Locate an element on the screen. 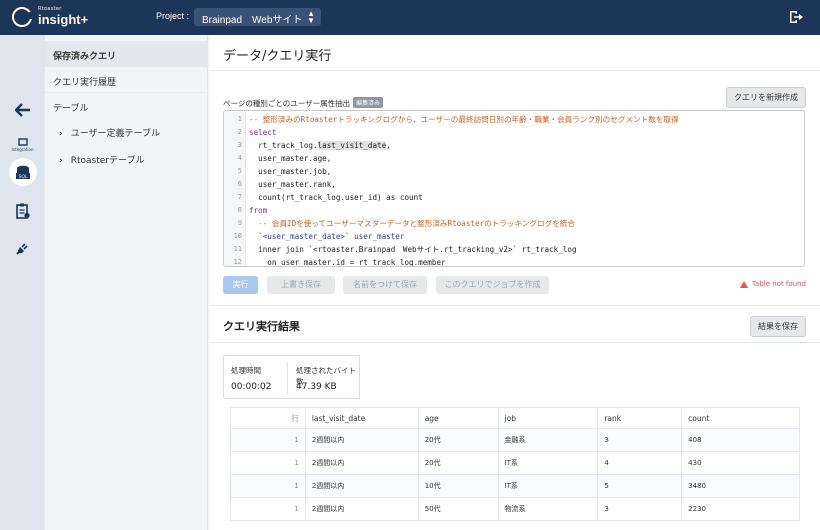  column-header: age is located at coordinates (458, 418).